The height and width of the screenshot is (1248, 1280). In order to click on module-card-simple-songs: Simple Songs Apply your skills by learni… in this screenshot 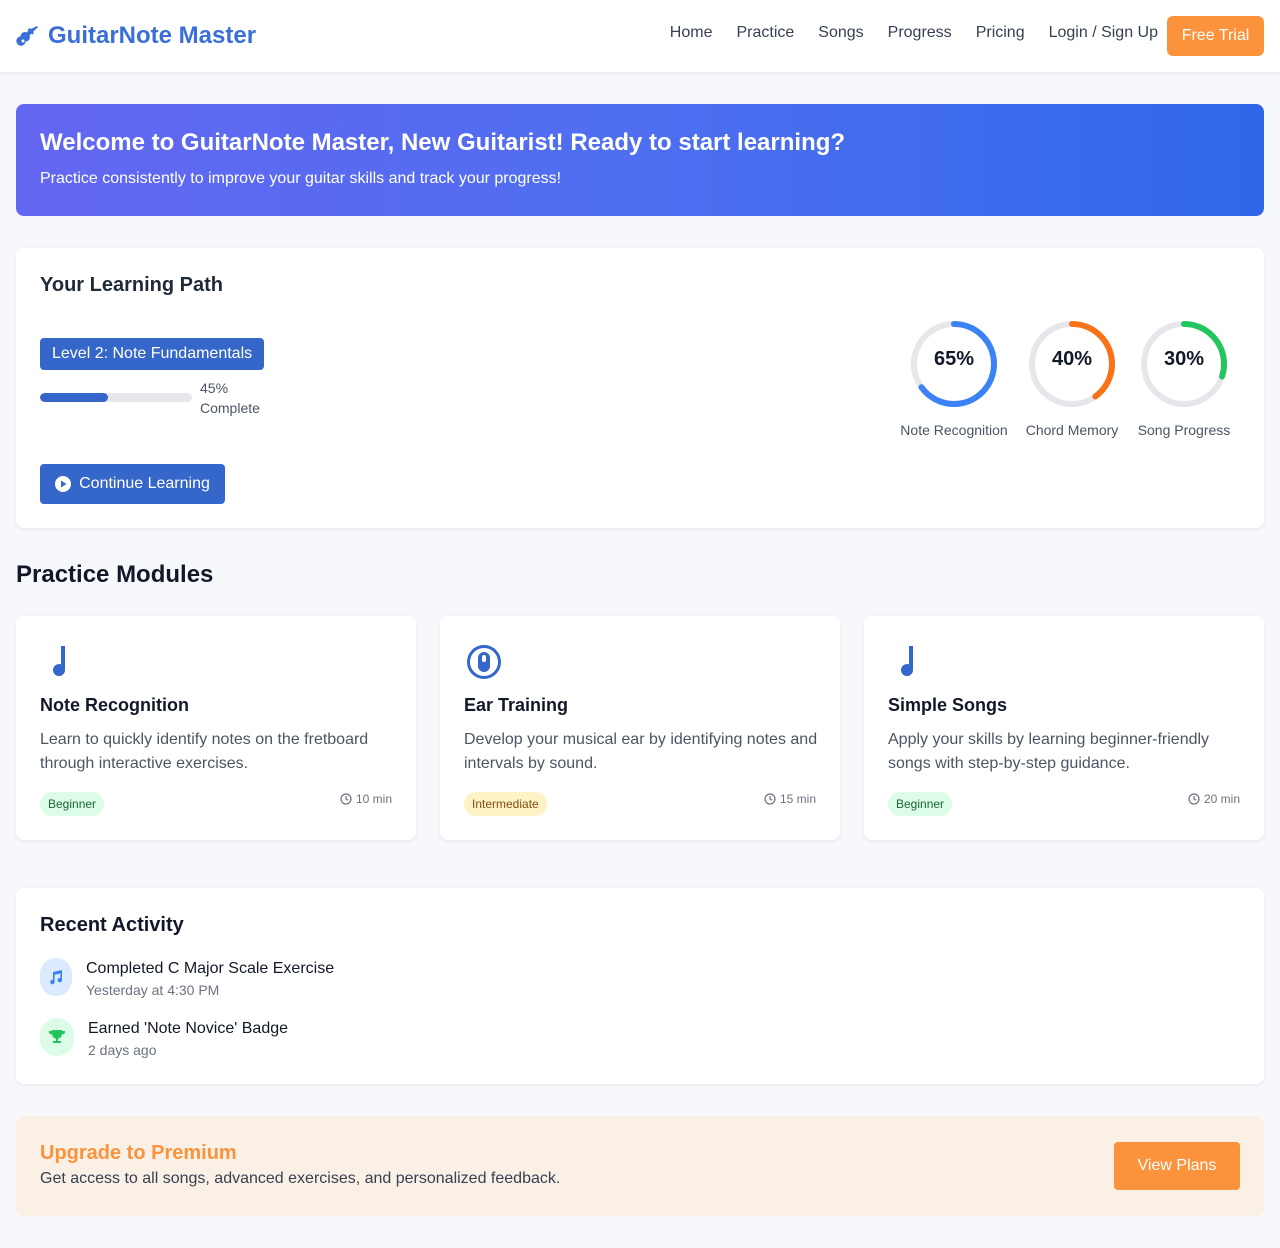, I will do `click(1064, 728)`.